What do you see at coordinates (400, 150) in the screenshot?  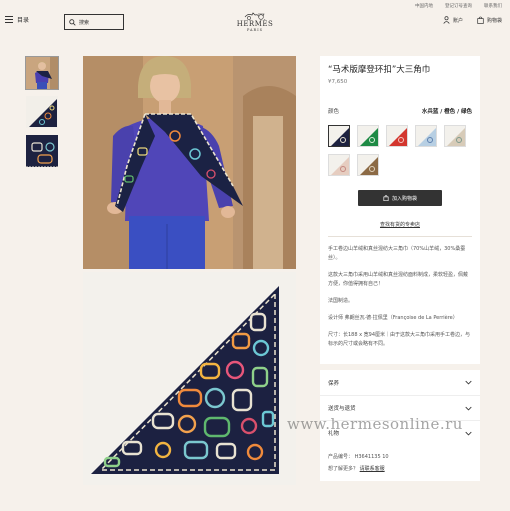 I see `color-swatches` at bounding box center [400, 150].